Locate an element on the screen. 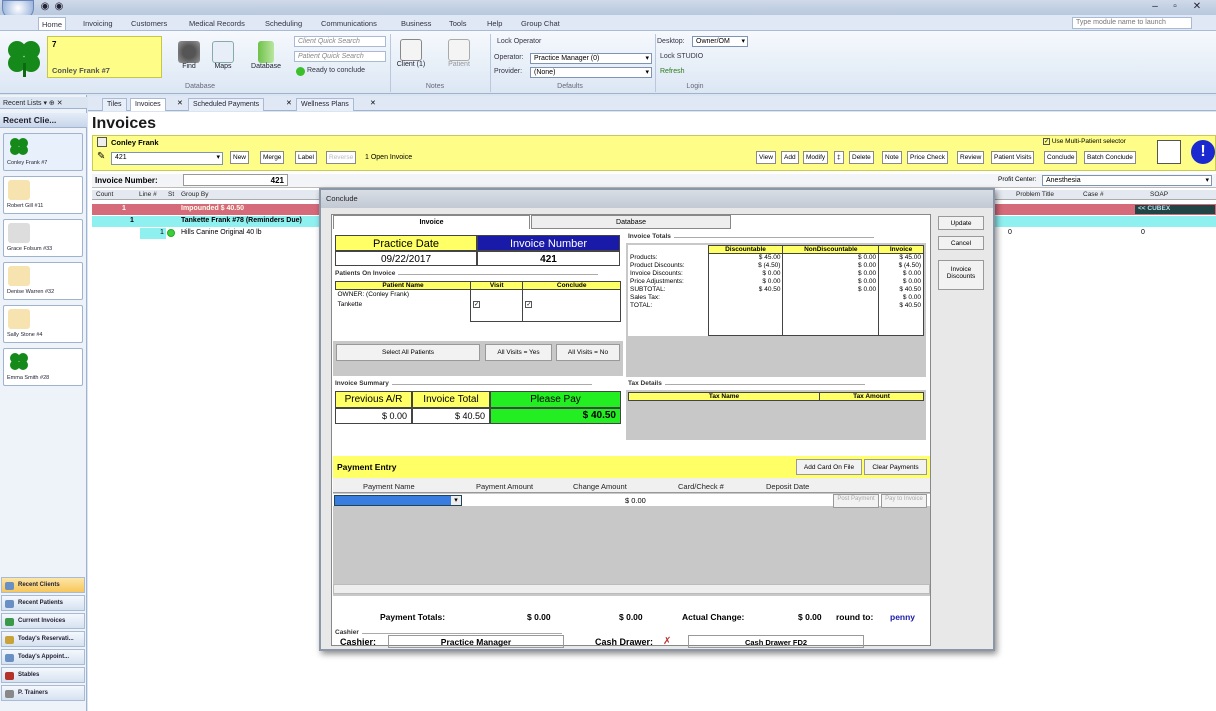  delete-button: Delete is located at coordinates (861, 157).